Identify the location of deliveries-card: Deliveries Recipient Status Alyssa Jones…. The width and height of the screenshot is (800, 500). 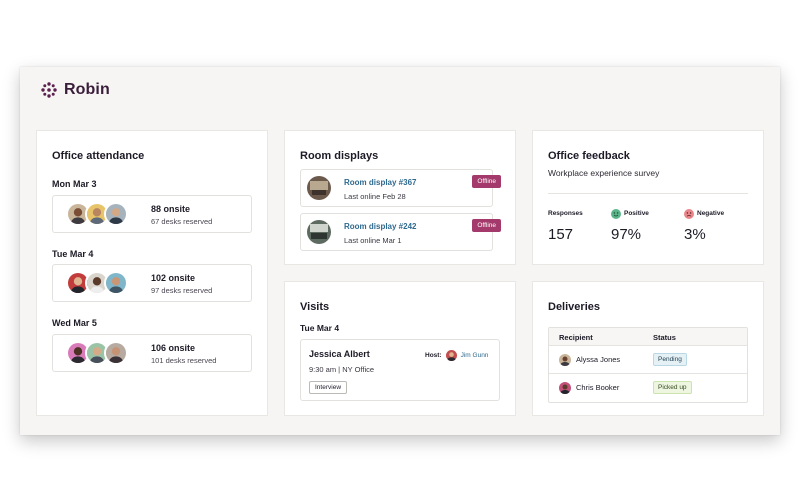
(648, 348).